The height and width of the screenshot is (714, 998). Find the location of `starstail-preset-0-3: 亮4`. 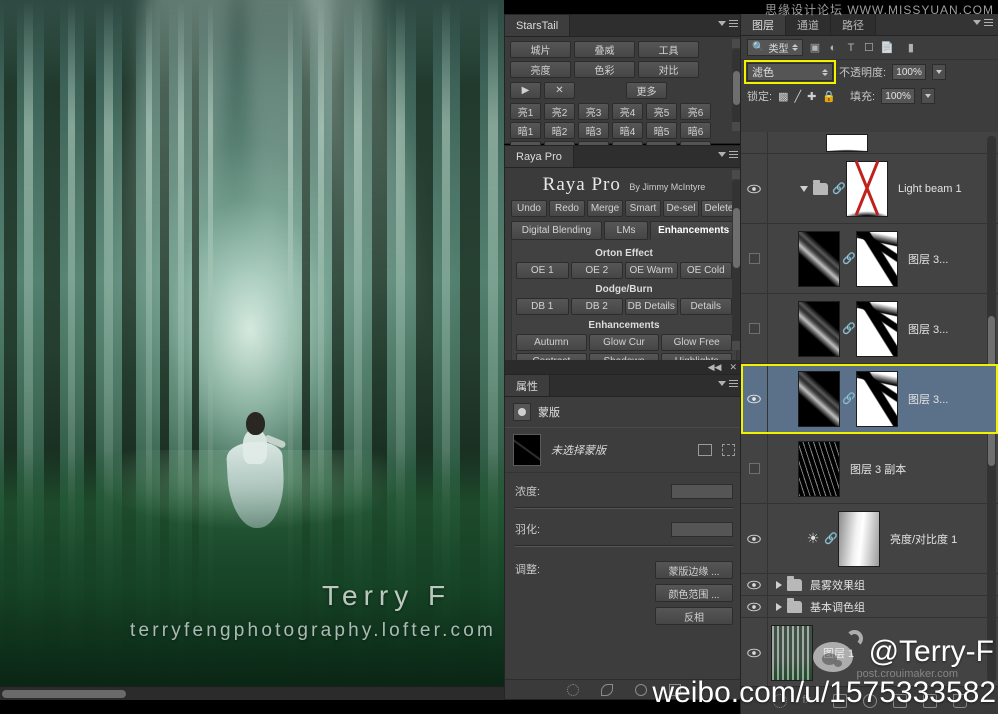

starstail-preset-0-3: 亮4 is located at coordinates (627, 111).